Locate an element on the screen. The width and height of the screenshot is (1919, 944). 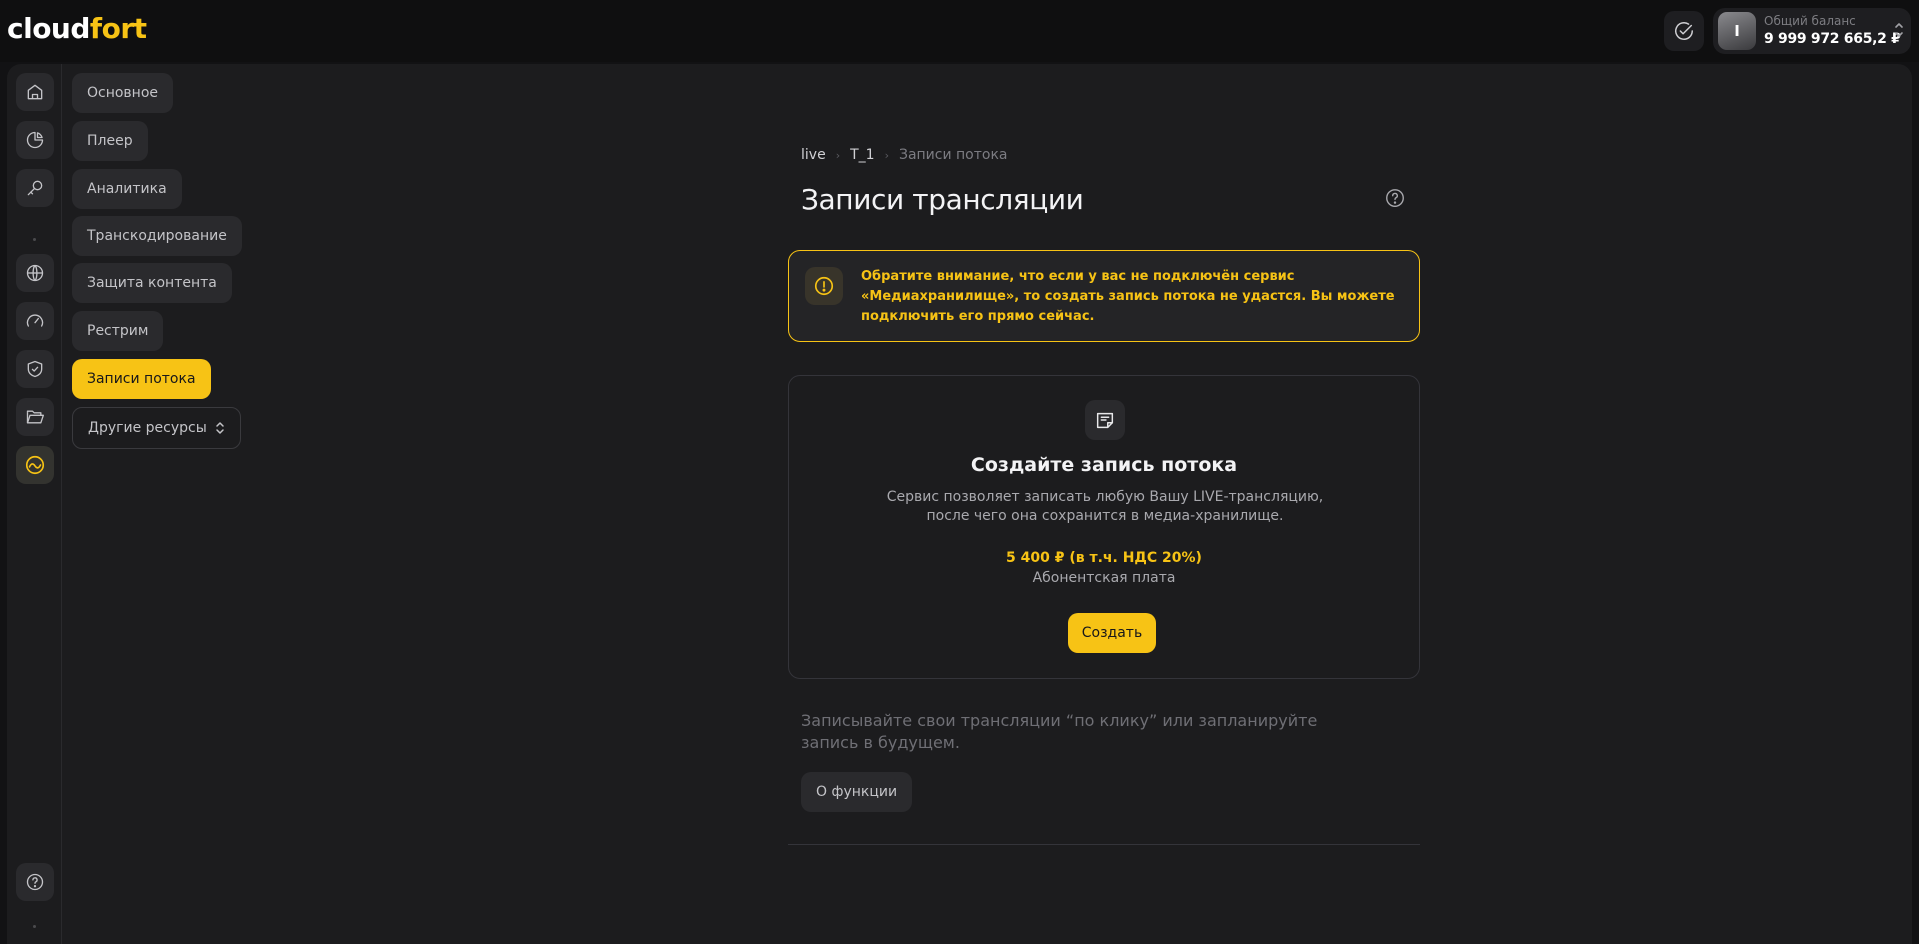
check-circle-icon is located at coordinates (1684, 31).